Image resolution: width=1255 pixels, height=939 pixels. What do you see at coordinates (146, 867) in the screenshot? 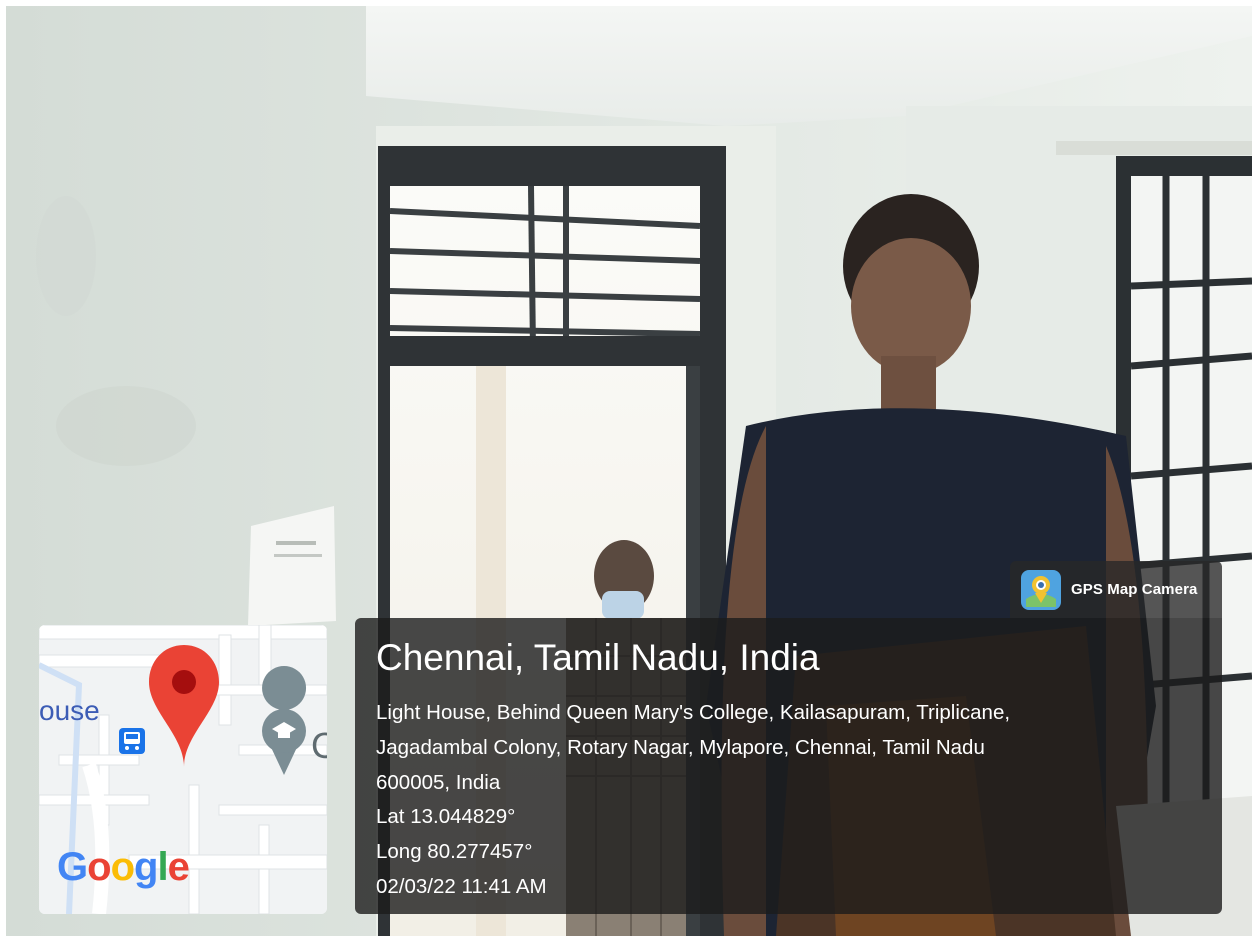
I see `google-logo-g2: g` at bounding box center [146, 867].